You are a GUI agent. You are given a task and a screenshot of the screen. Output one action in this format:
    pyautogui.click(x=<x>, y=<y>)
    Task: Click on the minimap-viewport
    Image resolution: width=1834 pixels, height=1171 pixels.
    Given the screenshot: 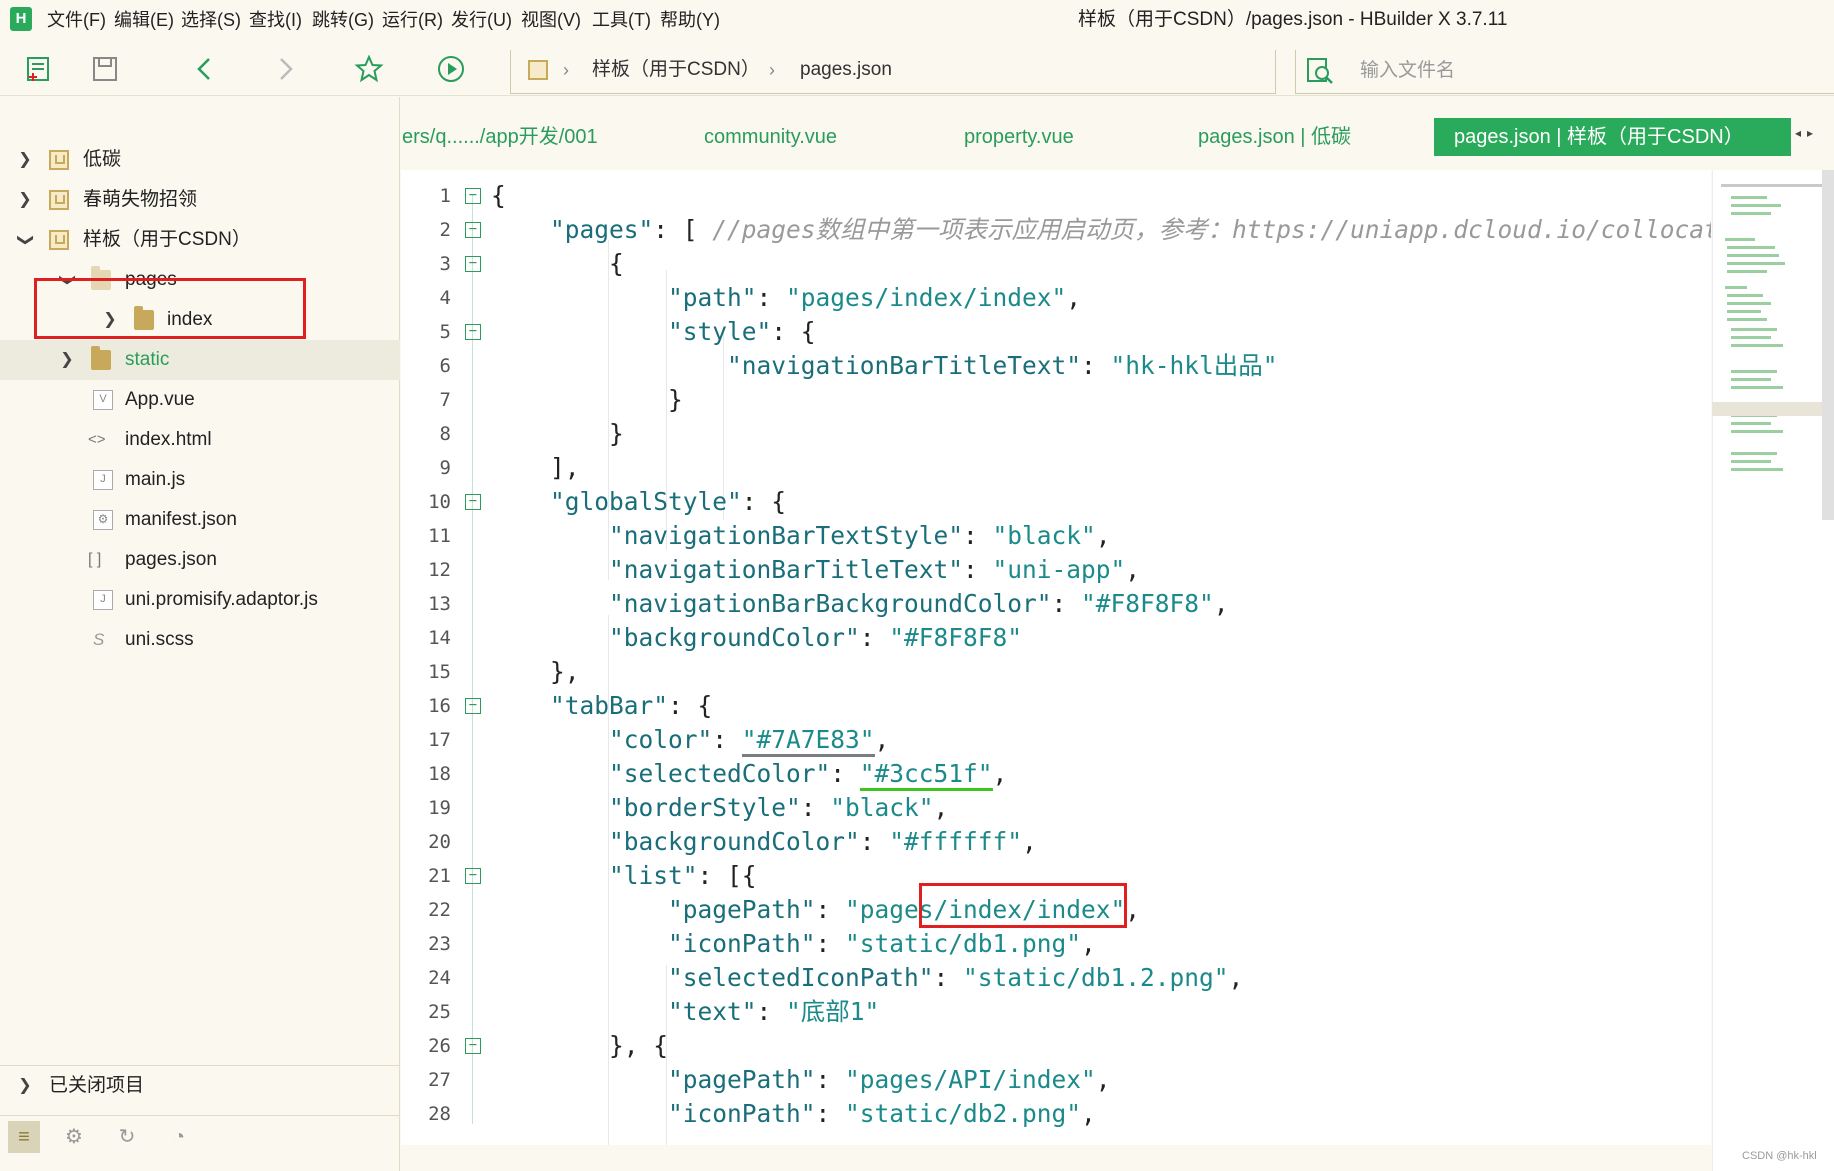 What is the action you would take?
    pyautogui.click(x=1773, y=409)
    